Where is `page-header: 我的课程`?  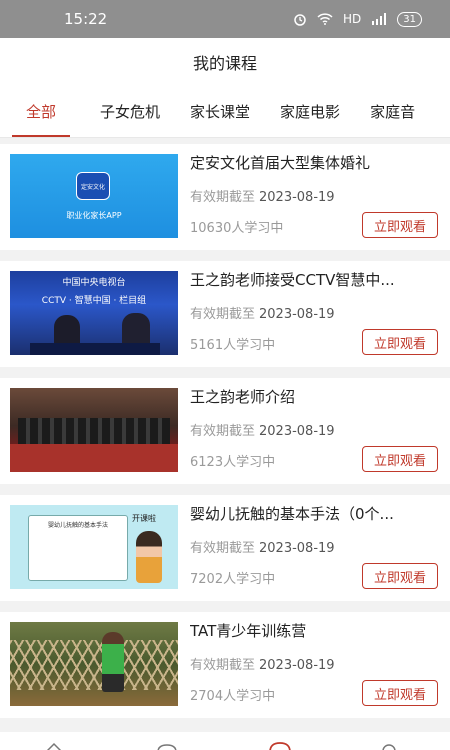
page-header: 我的课程 is located at coordinates (225, 62).